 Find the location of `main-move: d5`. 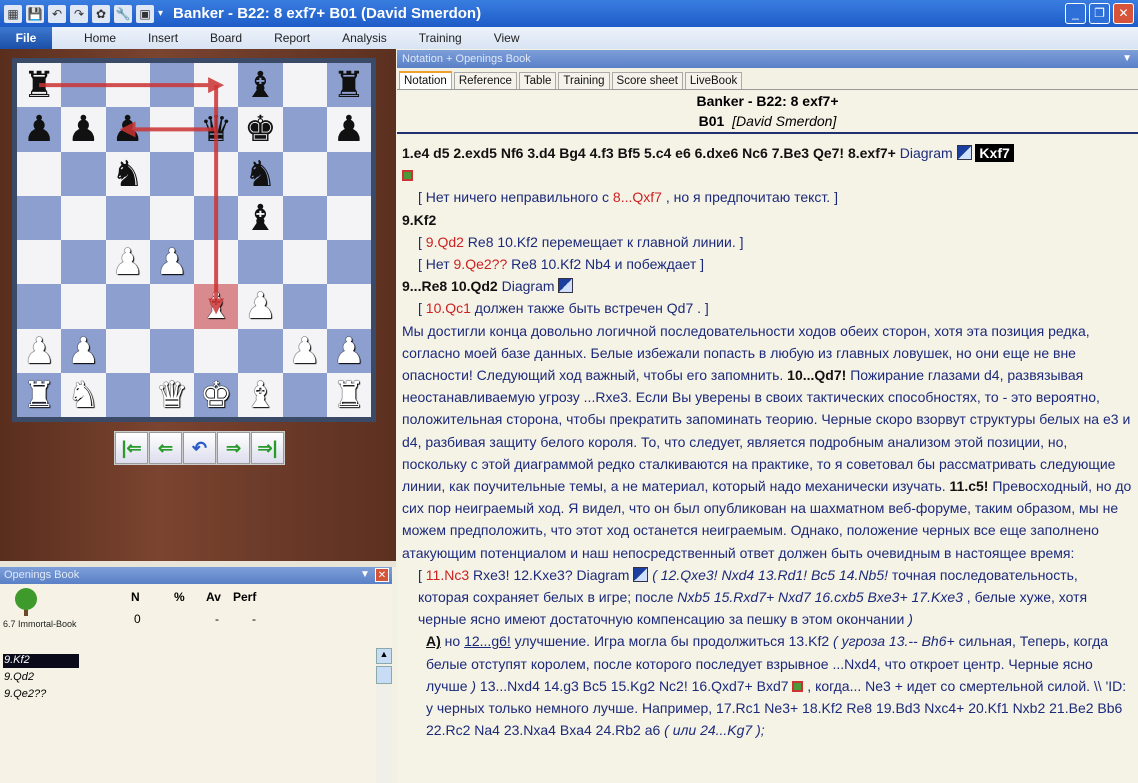

main-move: d5 is located at coordinates (443, 153).